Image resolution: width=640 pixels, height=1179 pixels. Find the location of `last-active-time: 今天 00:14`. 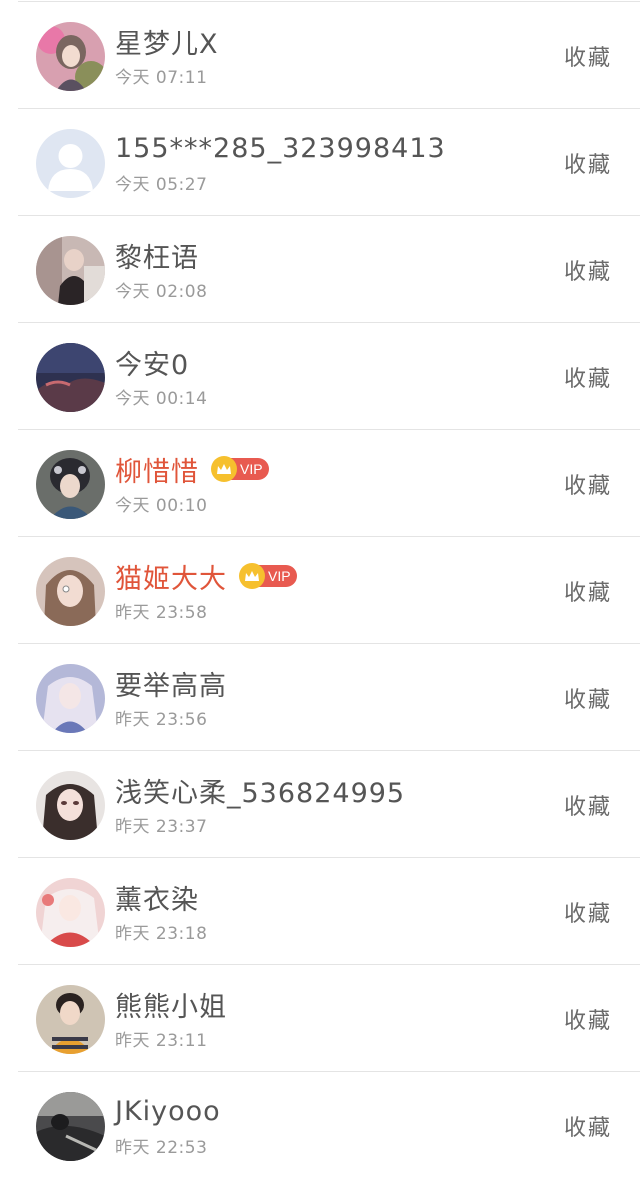

last-active-time: 今天 00:14 is located at coordinates (161, 399).